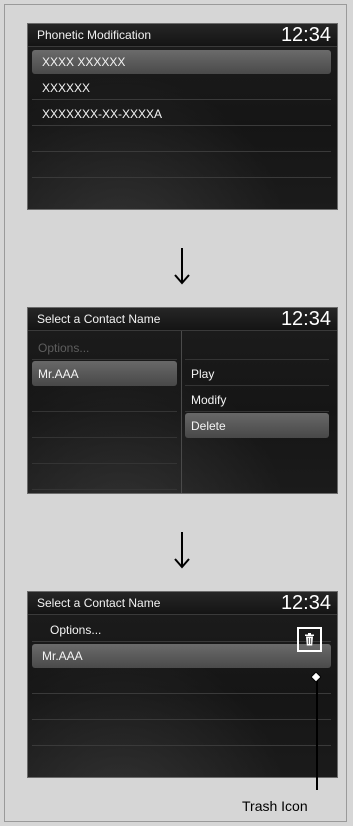 This screenshot has width=353, height=826. What do you see at coordinates (181, 412) in the screenshot?
I see `pane-divider` at bounding box center [181, 412].